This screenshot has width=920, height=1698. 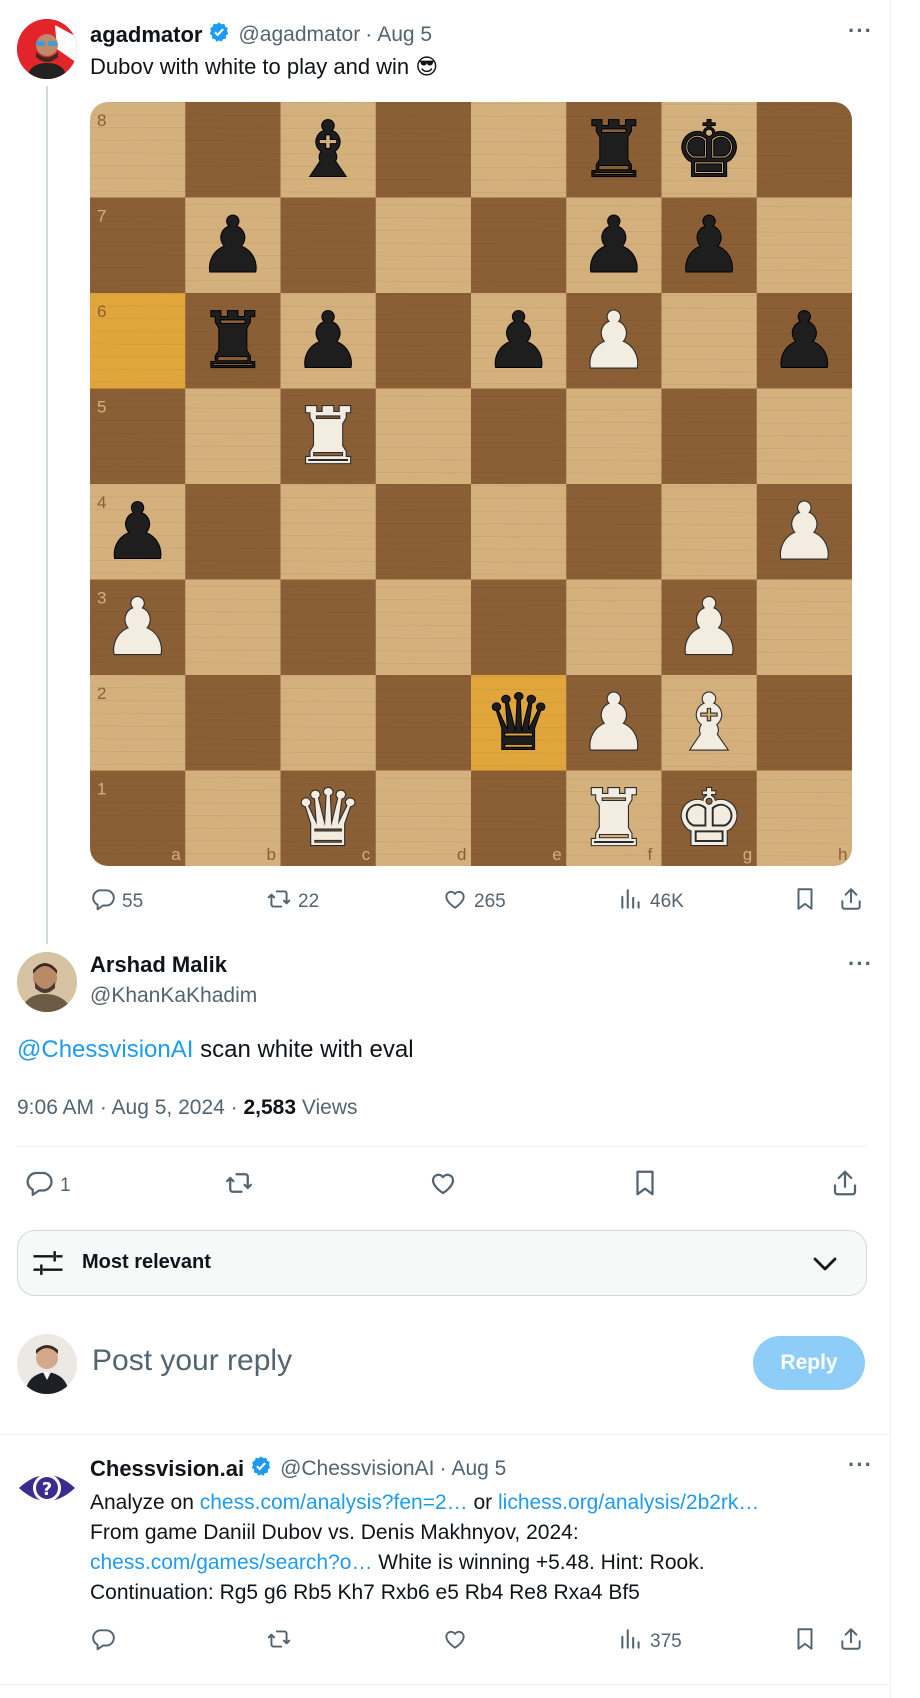 What do you see at coordinates (233, 246) in the screenshot?
I see `piece-b7: ♟` at bounding box center [233, 246].